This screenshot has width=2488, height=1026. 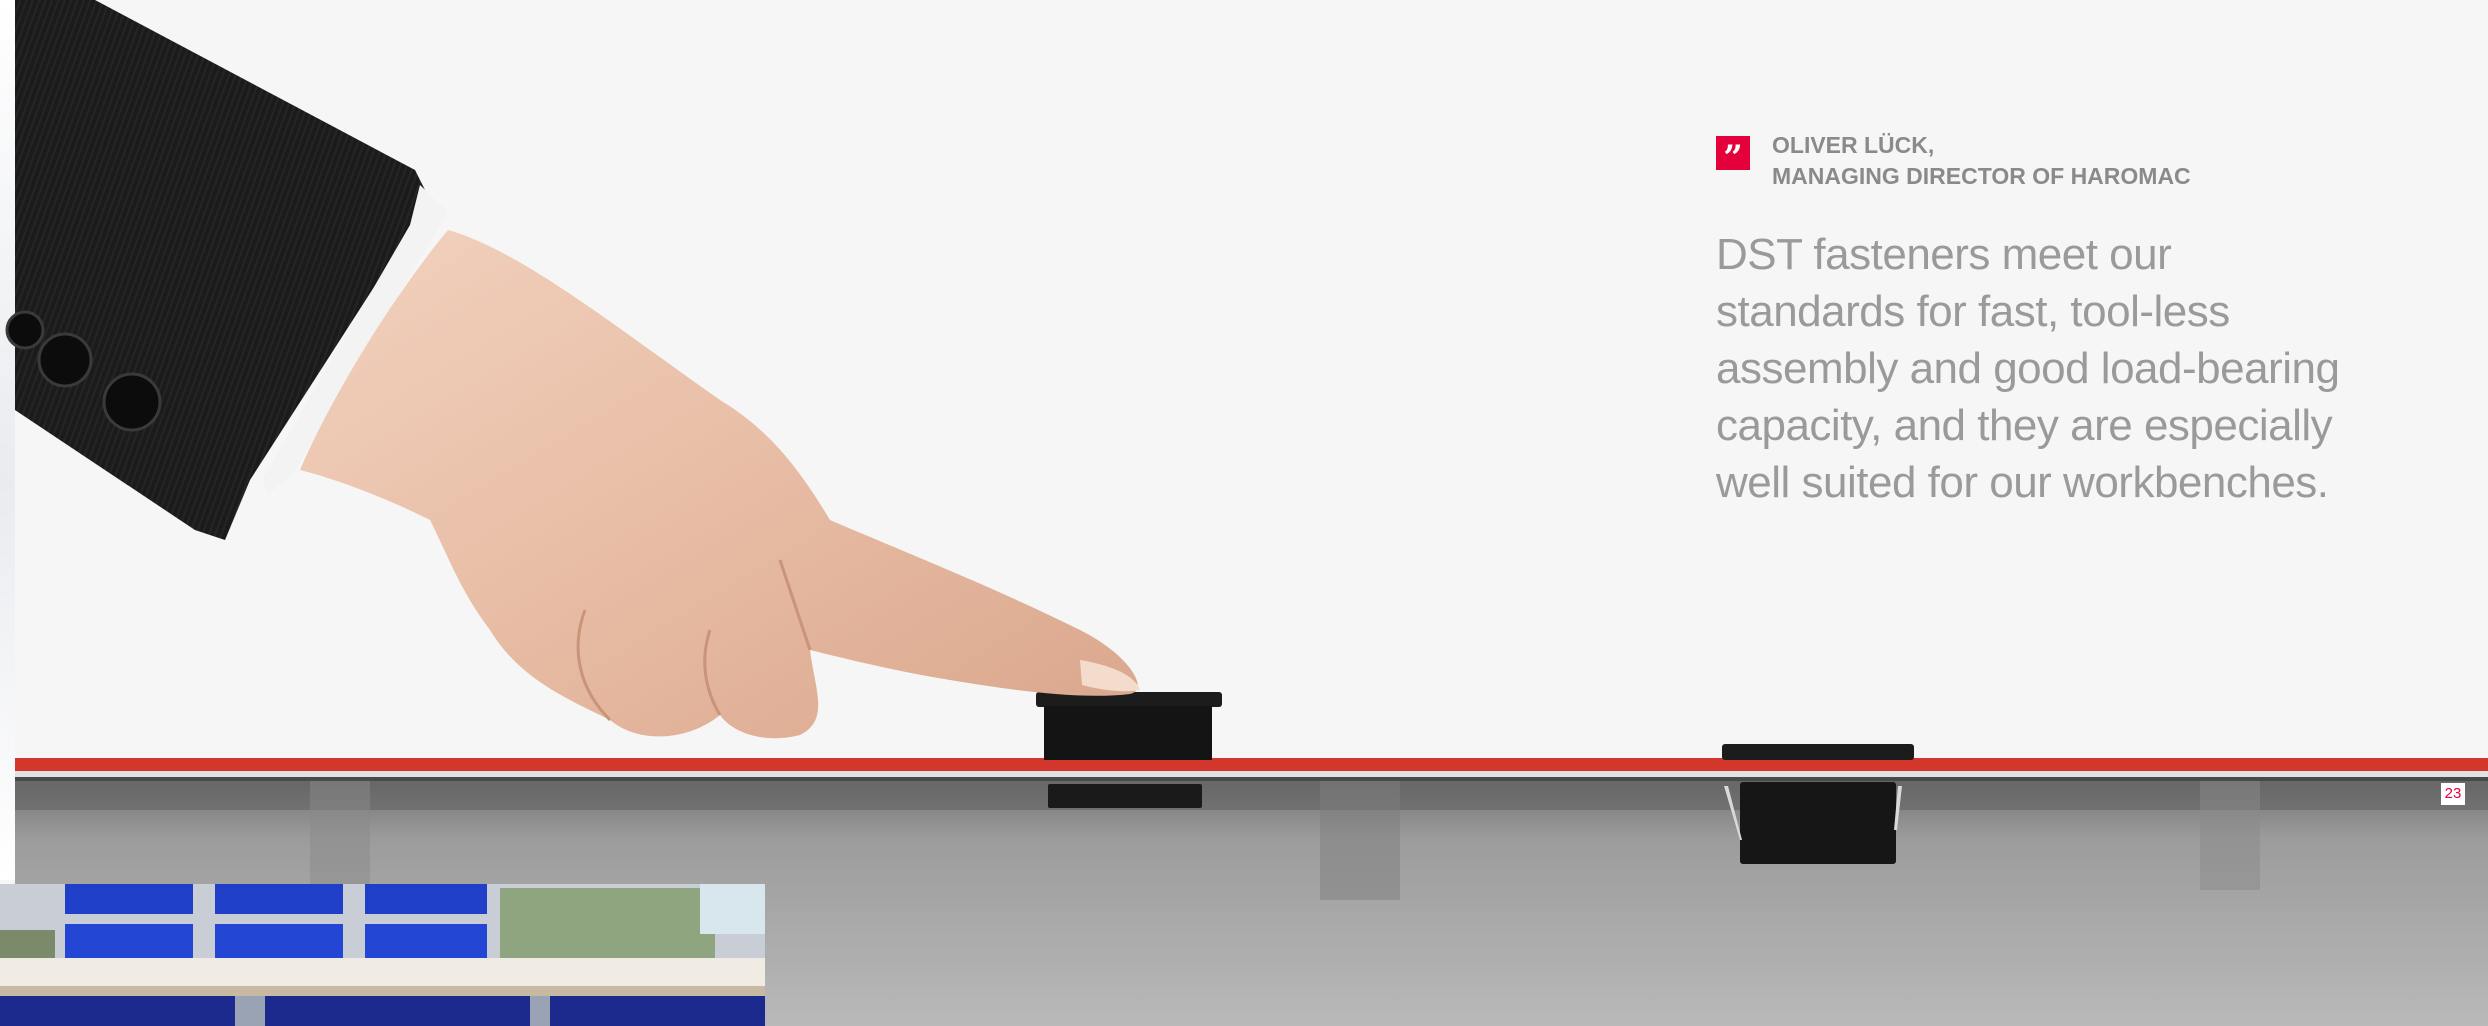 I want to click on quote-mark-icon: ”, so click(x=1733, y=157).